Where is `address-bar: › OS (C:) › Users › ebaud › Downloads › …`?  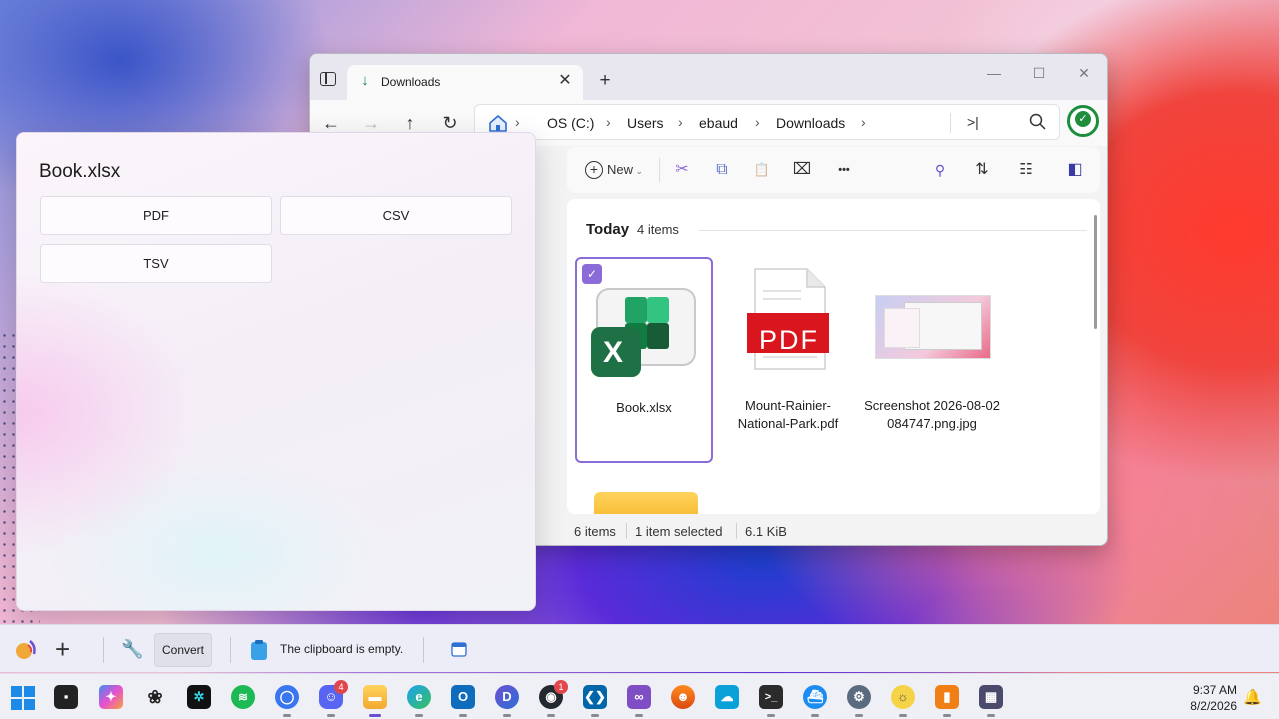
address-bar: › OS (C:) › Users › ebaud › Downloads › … is located at coordinates (767, 122).